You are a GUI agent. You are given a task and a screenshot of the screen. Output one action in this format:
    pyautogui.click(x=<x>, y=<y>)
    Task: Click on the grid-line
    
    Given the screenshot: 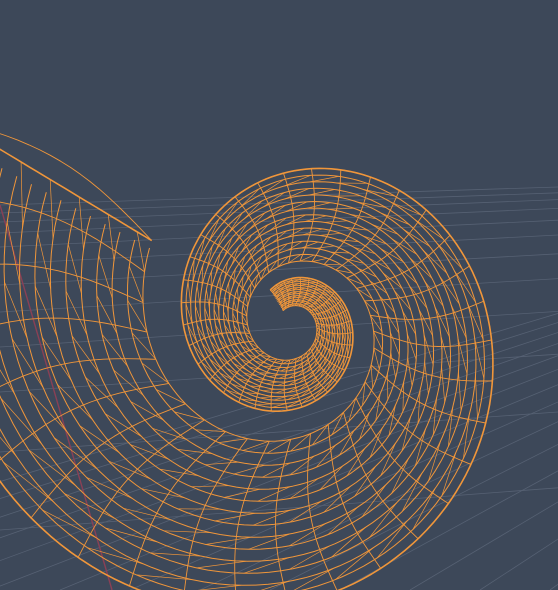 What is the action you would take?
    pyautogui.click(x=279, y=269)
    